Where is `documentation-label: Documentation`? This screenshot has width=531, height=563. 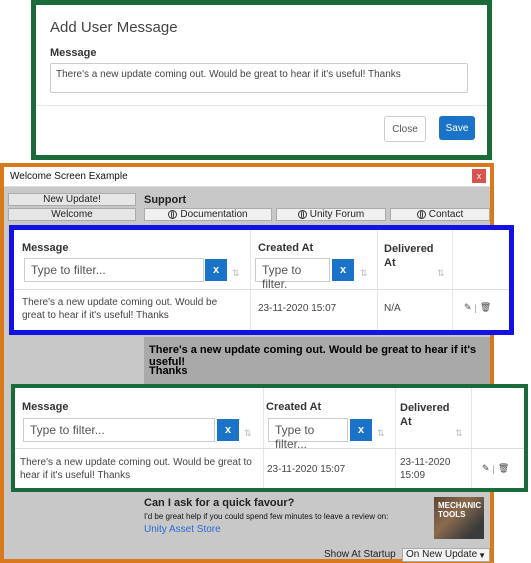
documentation-label: Documentation is located at coordinates (214, 214).